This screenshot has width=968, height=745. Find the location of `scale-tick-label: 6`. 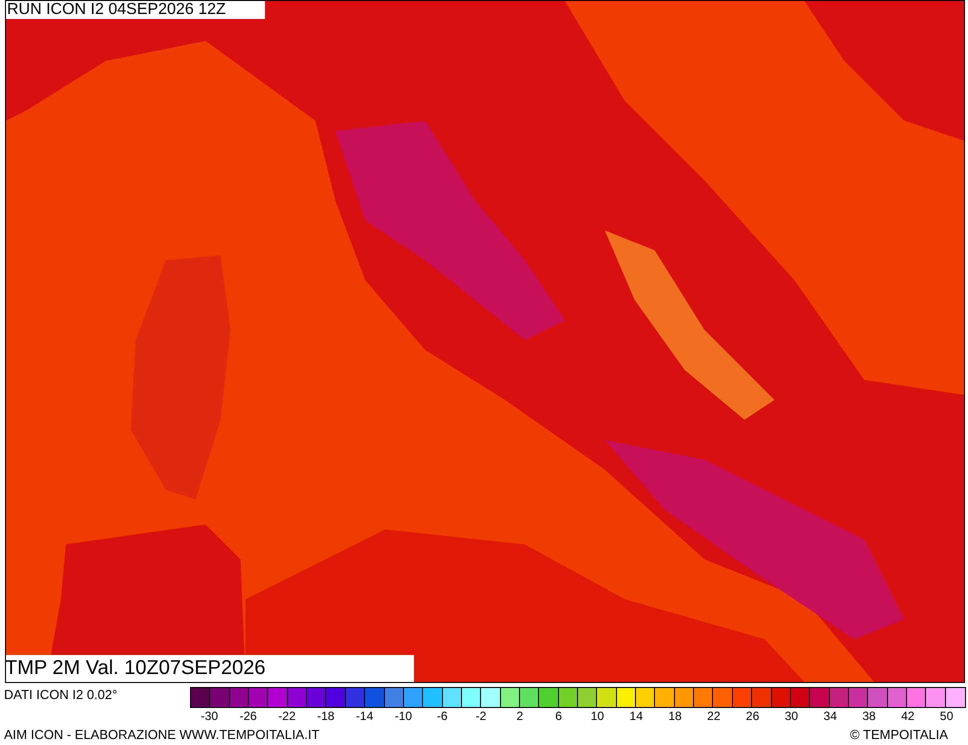

scale-tick-label: 6 is located at coordinates (558, 716).